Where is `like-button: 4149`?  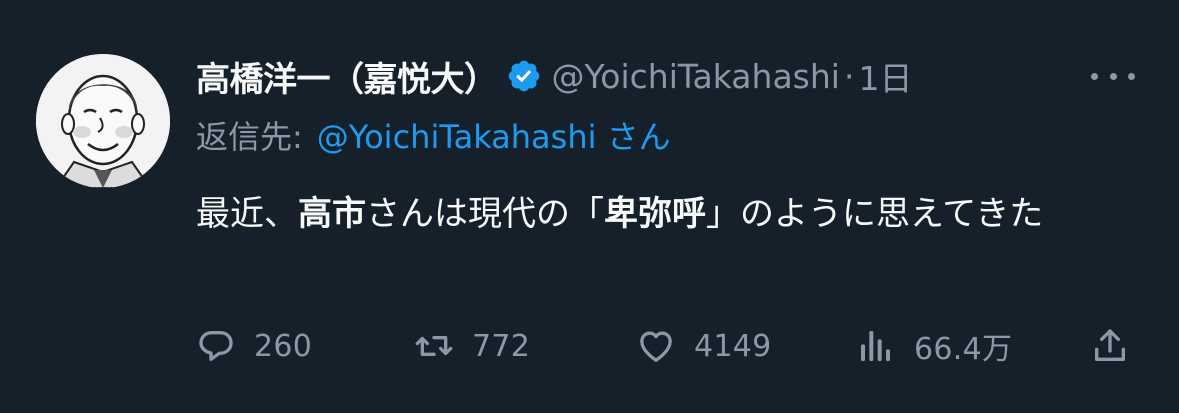 like-button: 4149 is located at coordinates (704, 346).